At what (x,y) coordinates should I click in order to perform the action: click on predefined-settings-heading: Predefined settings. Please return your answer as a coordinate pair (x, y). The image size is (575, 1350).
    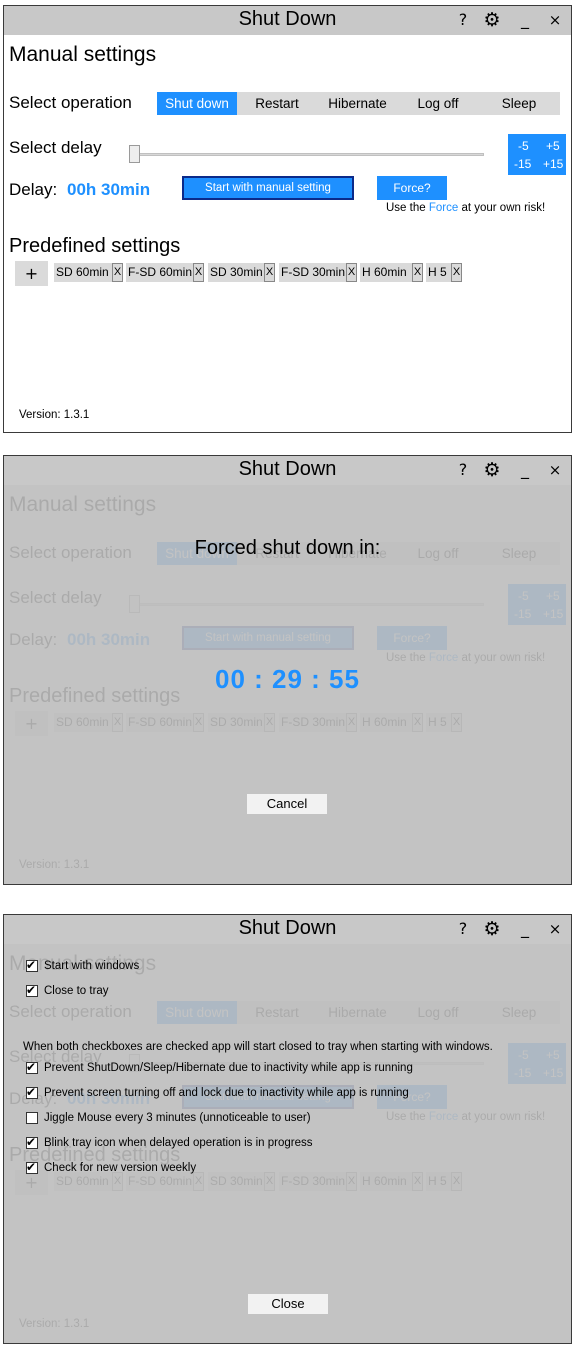
    Looking at the image, I should click on (95, 246).